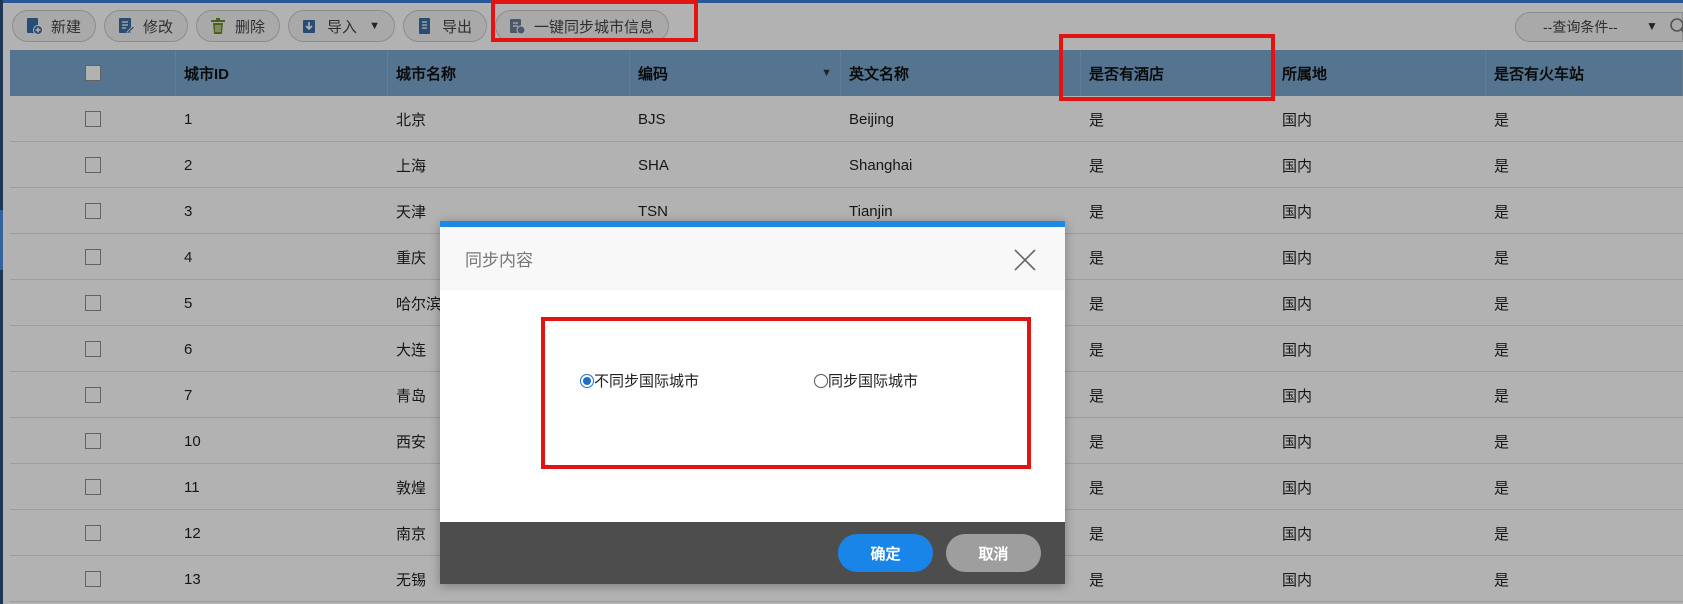  I want to click on close-icon, so click(1025, 260).